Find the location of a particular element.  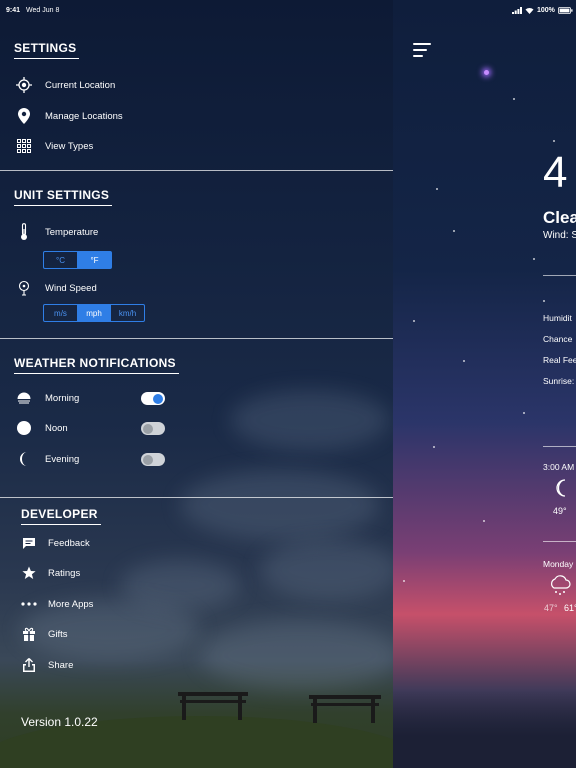

map-pin-icon is located at coordinates (24, 116).